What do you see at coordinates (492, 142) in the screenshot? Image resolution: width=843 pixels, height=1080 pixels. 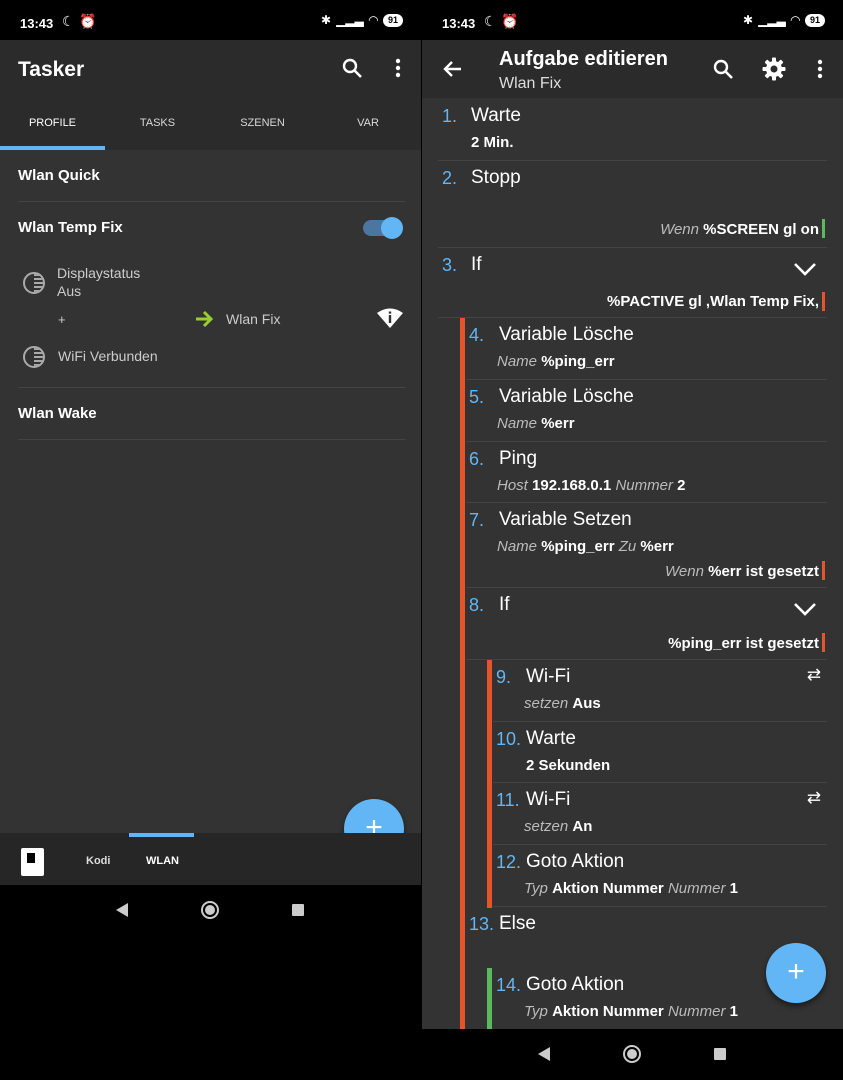 I see `action-arg: 2 Min.` at bounding box center [492, 142].